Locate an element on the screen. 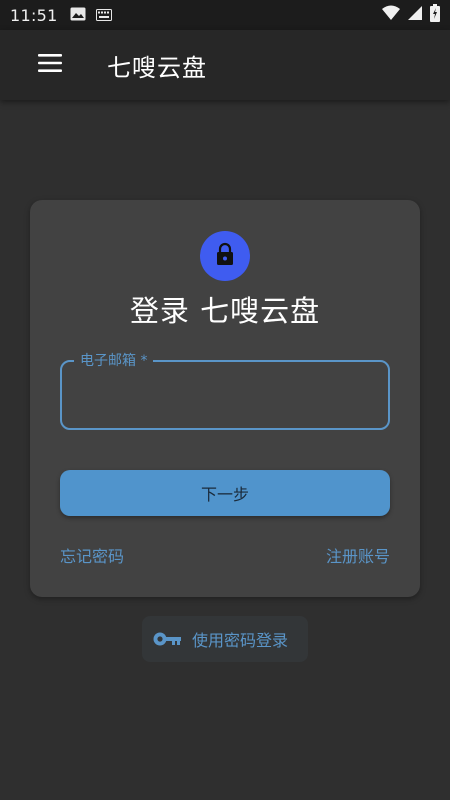 This screenshot has height=800, width=450. menu-icon is located at coordinates (50, 65).